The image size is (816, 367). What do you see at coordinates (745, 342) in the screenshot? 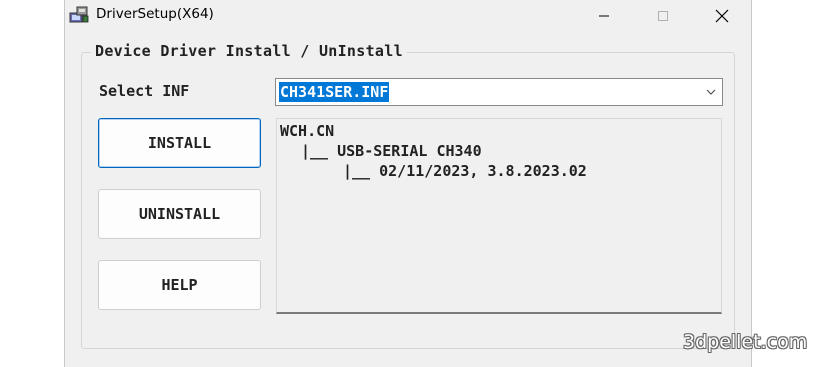
I see `site-watermark: 3dpellet.com` at bounding box center [745, 342].